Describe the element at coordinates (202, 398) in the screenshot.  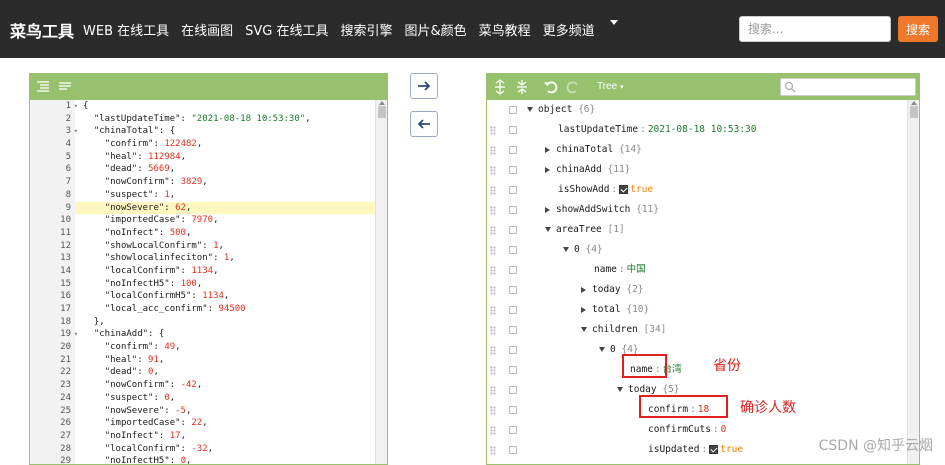
I see `code-line: 24 "suspect": 0,` at that location.